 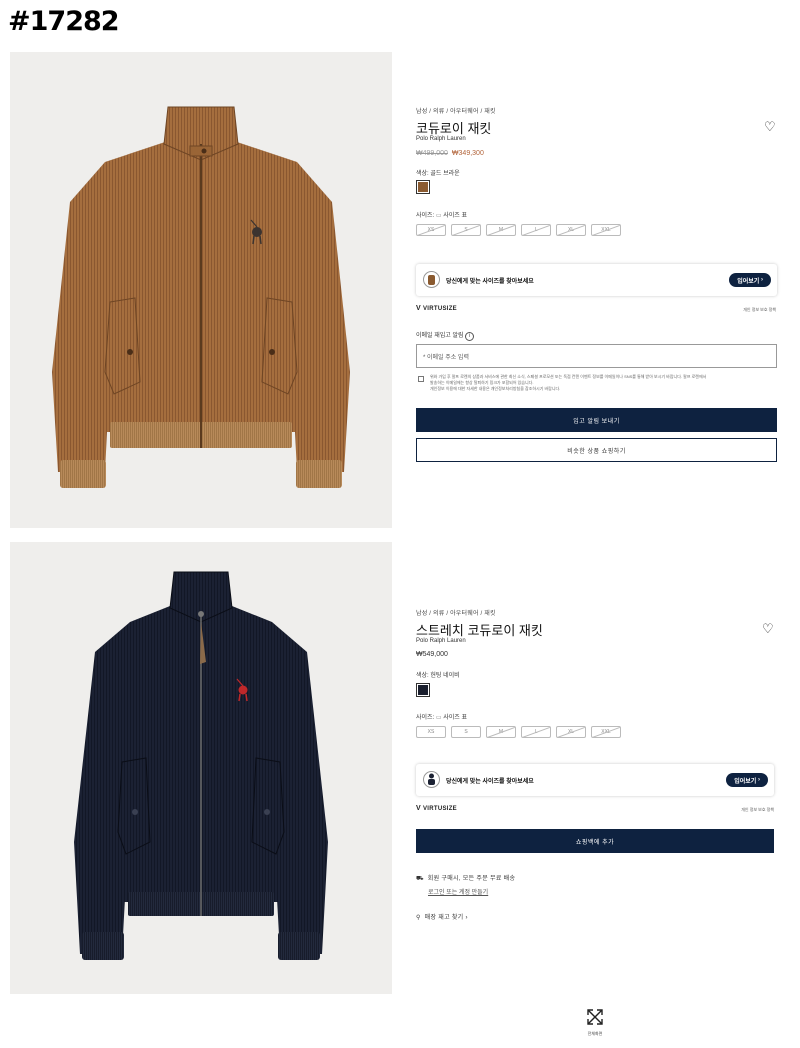 What do you see at coordinates (438, 676) in the screenshot?
I see `color-label: 색상: 헌팅 네이비` at bounding box center [438, 676].